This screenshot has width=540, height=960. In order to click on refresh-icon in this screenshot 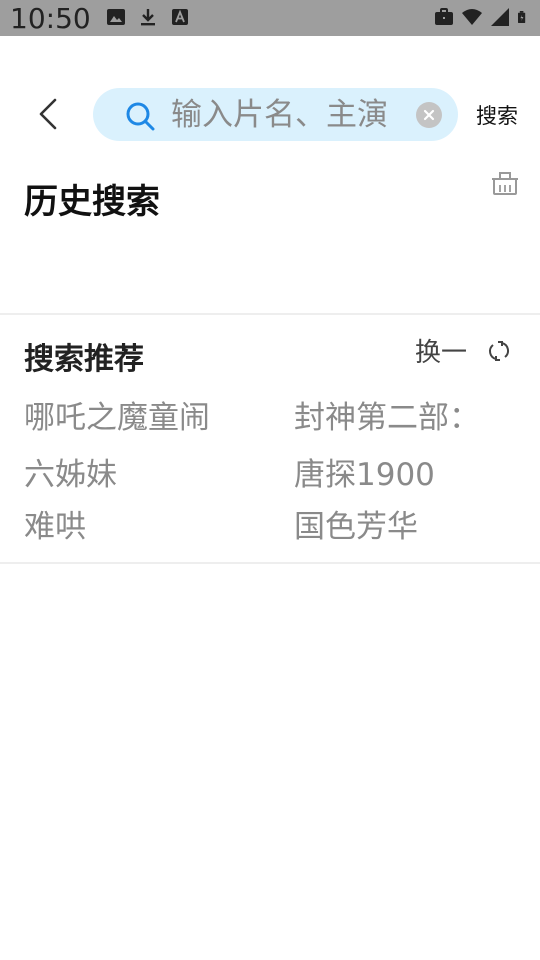, I will do `click(499, 350)`.